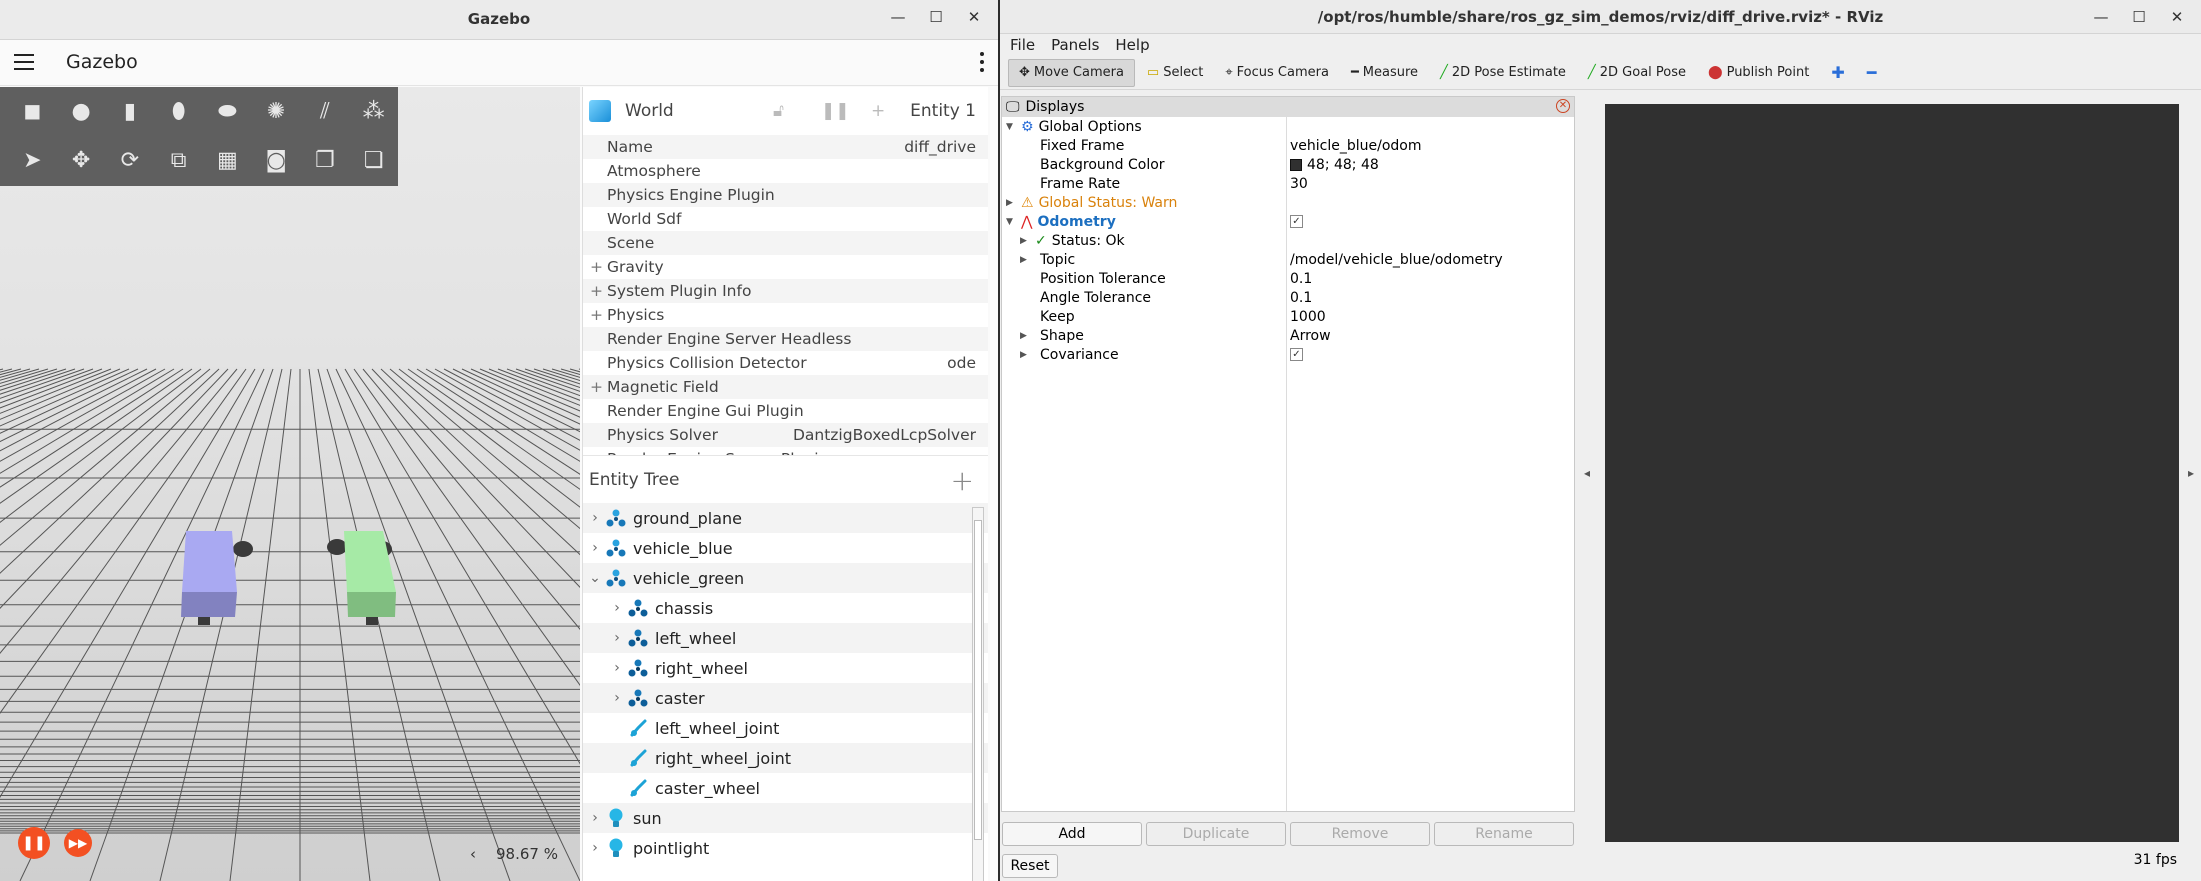 Image resolution: width=2201 pixels, height=881 pixels. I want to click on focus-camera-tool: ⌖ Focus Camera, so click(1277, 73).